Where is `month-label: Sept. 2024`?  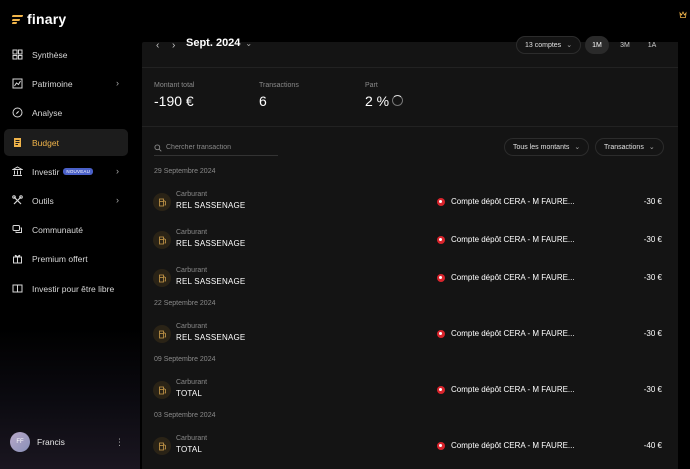
month-label: Sept. 2024 is located at coordinates (213, 43).